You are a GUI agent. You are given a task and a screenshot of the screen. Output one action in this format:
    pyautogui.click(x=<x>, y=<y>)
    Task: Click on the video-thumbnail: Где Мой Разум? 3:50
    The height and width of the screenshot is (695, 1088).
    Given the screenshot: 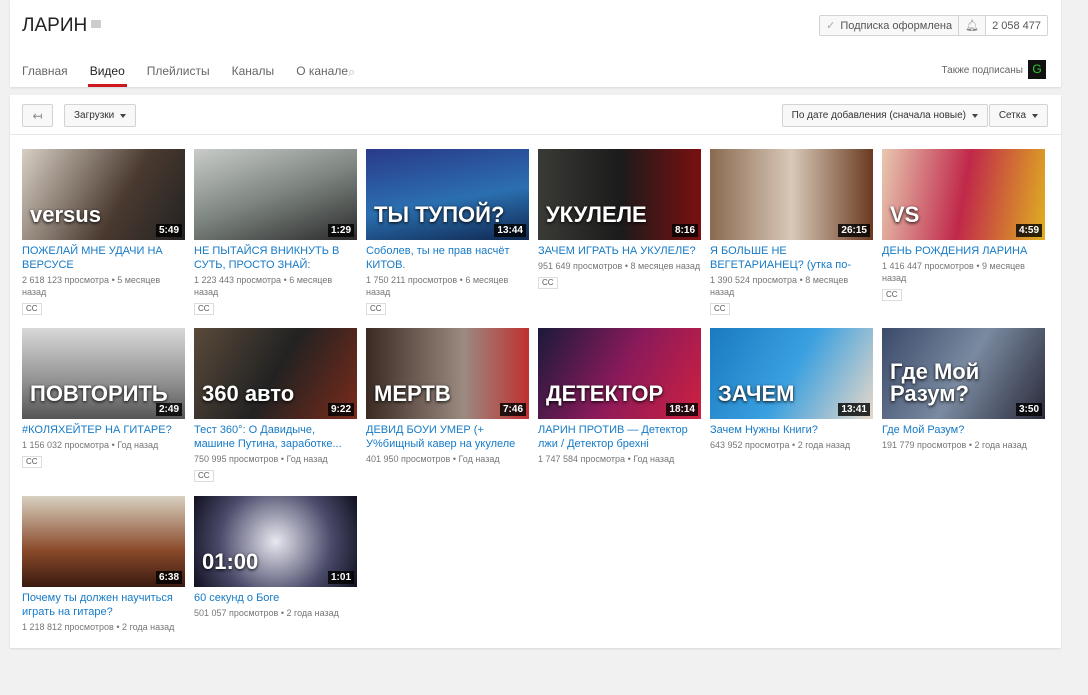 What is the action you would take?
    pyautogui.click(x=963, y=373)
    